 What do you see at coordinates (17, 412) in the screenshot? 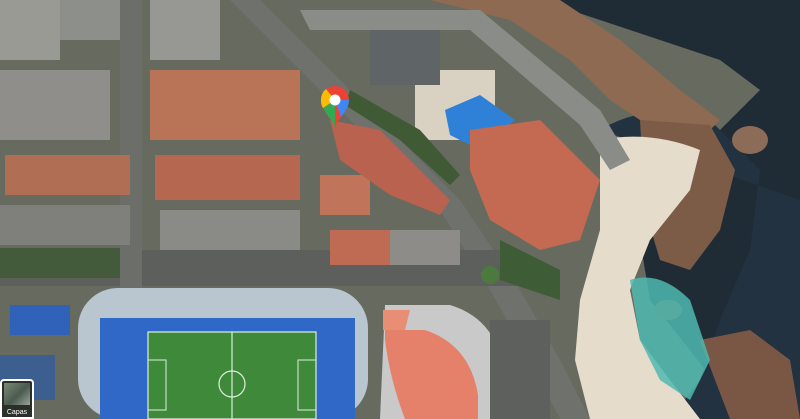
I see `layers-label: Capas` at bounding box center [17, 412].